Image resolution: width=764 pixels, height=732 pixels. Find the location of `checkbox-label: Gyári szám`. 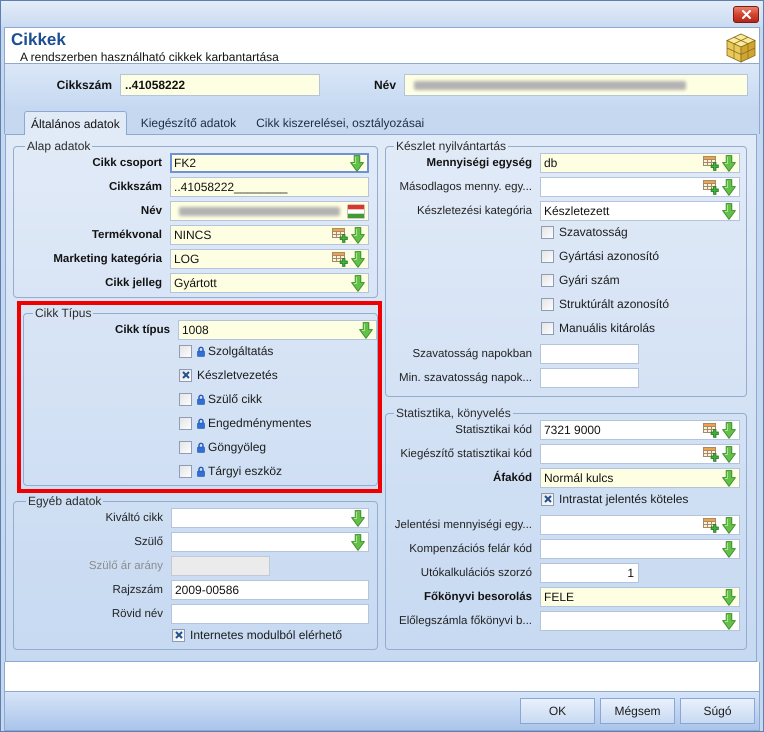

checkbox-label: Gyári szám is located at coordinates (589, 280).